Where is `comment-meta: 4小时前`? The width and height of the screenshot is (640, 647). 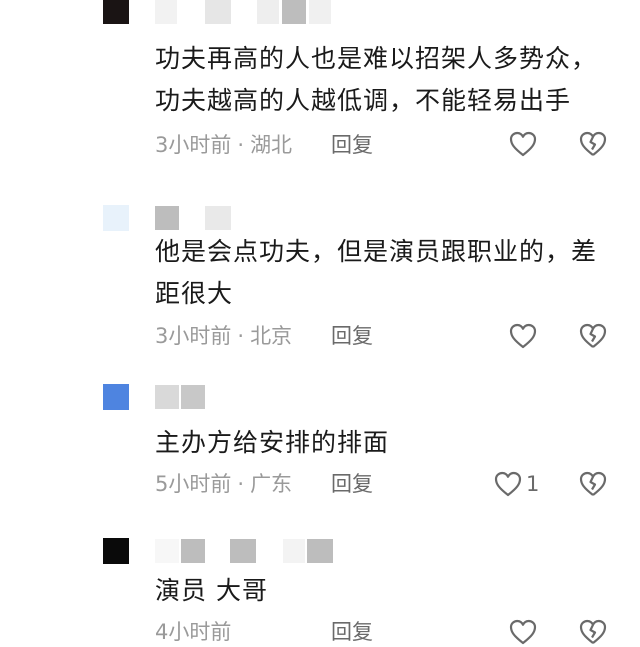 comment-meta: 4小时前 is located at coordinates (193, 632).